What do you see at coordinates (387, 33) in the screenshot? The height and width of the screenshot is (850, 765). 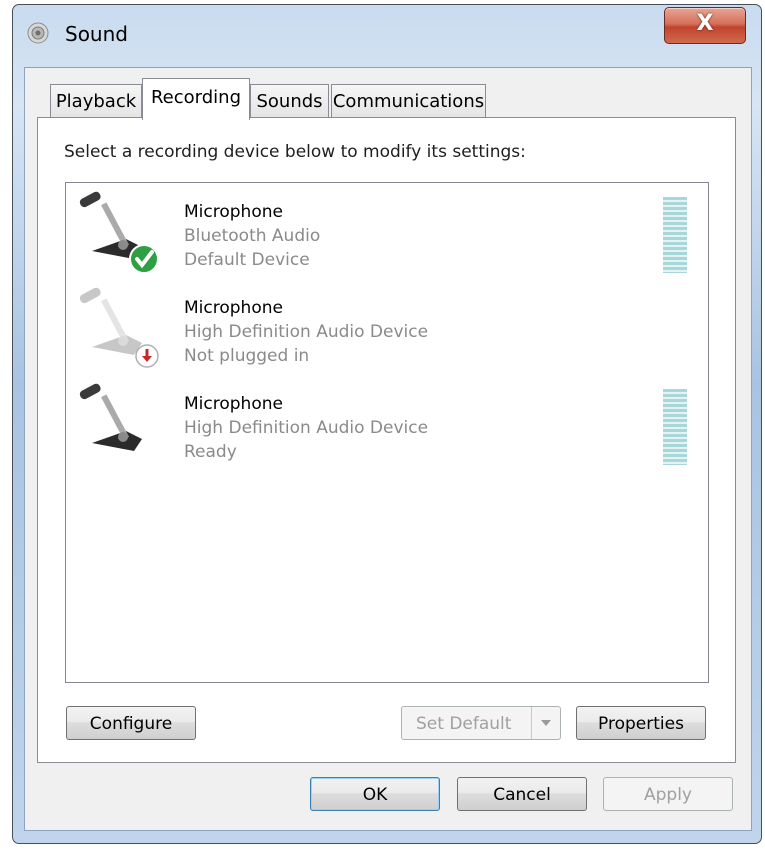 I see `title-bar: Sound X` at bounding box center [387, 33].